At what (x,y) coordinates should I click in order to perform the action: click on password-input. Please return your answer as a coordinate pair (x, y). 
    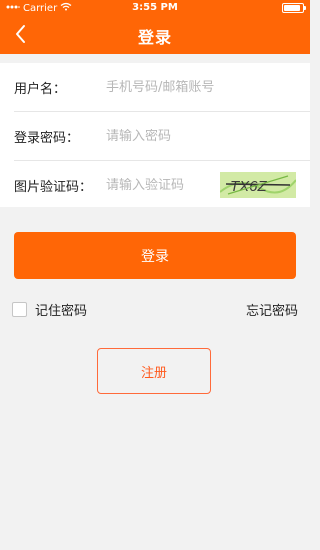
    Looking at the image, I should click on (181, 136).